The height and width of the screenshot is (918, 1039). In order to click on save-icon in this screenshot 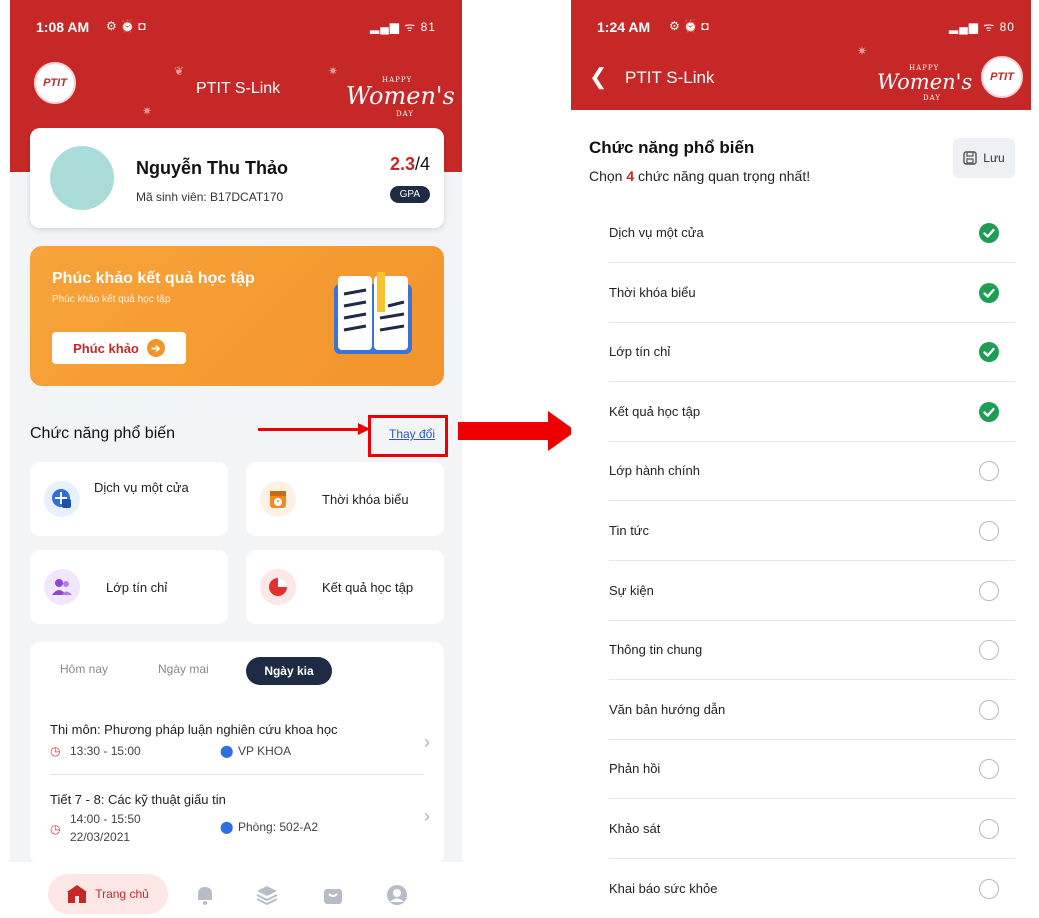, I will do `click(970, 158)`.